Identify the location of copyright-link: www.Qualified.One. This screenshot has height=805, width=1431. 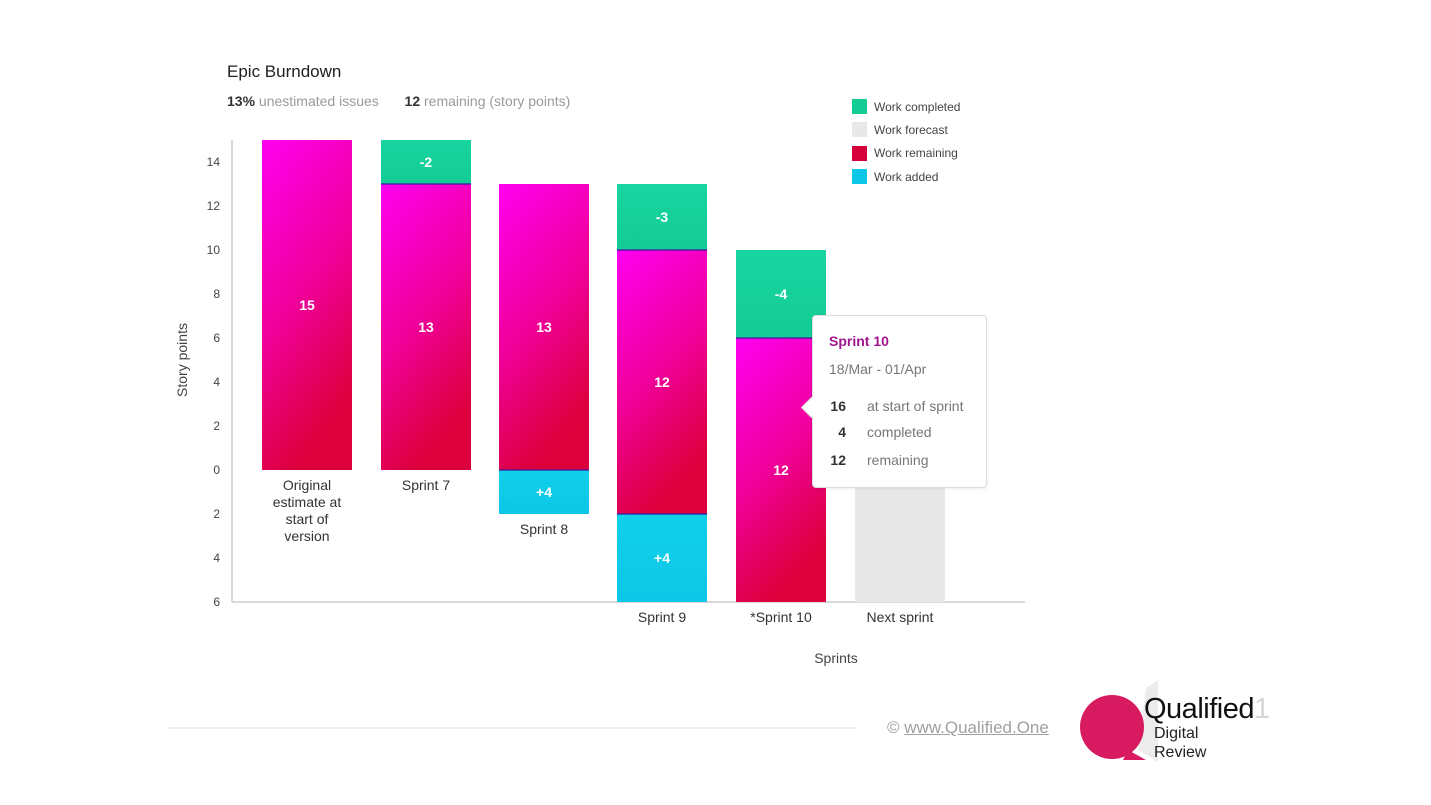
(976, 727).